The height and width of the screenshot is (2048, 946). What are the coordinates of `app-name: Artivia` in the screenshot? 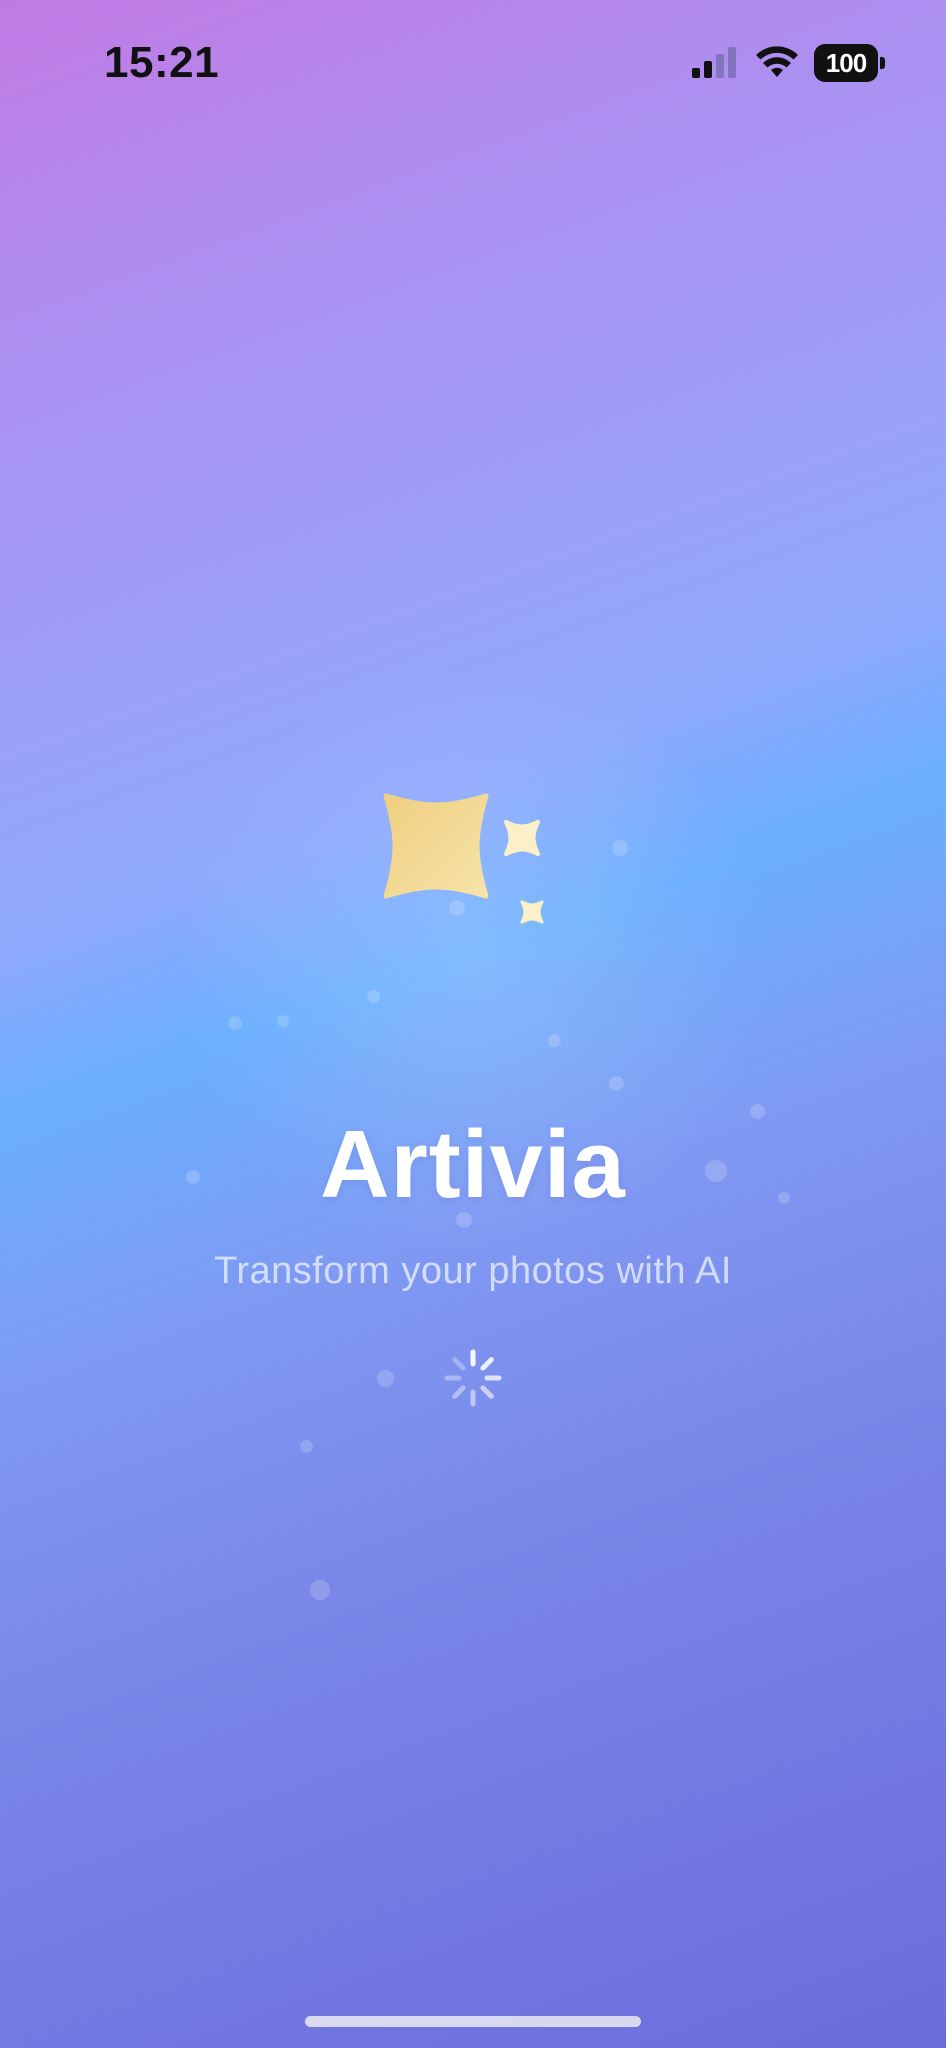 It's located at (473, 1164).